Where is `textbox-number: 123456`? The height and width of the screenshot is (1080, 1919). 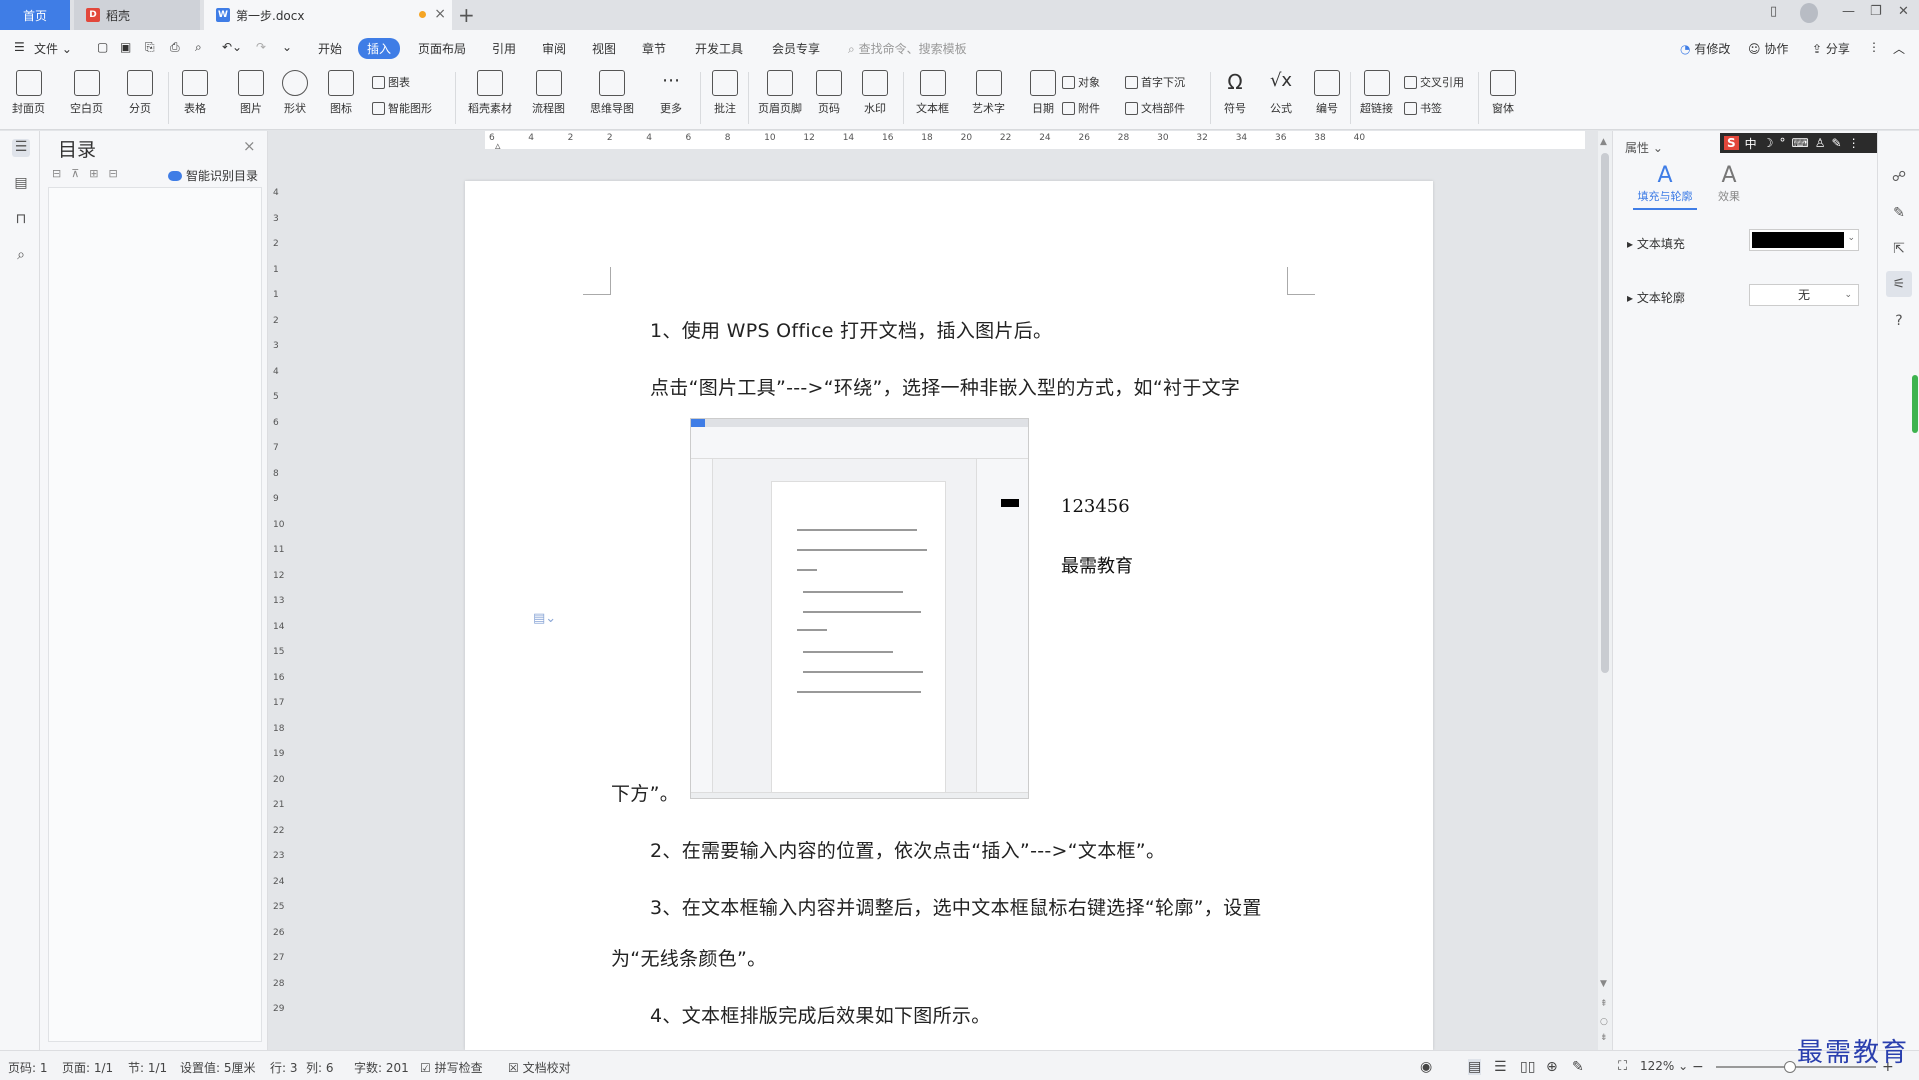
textbox-number: 123456 is located at coordinates (1095, 506).